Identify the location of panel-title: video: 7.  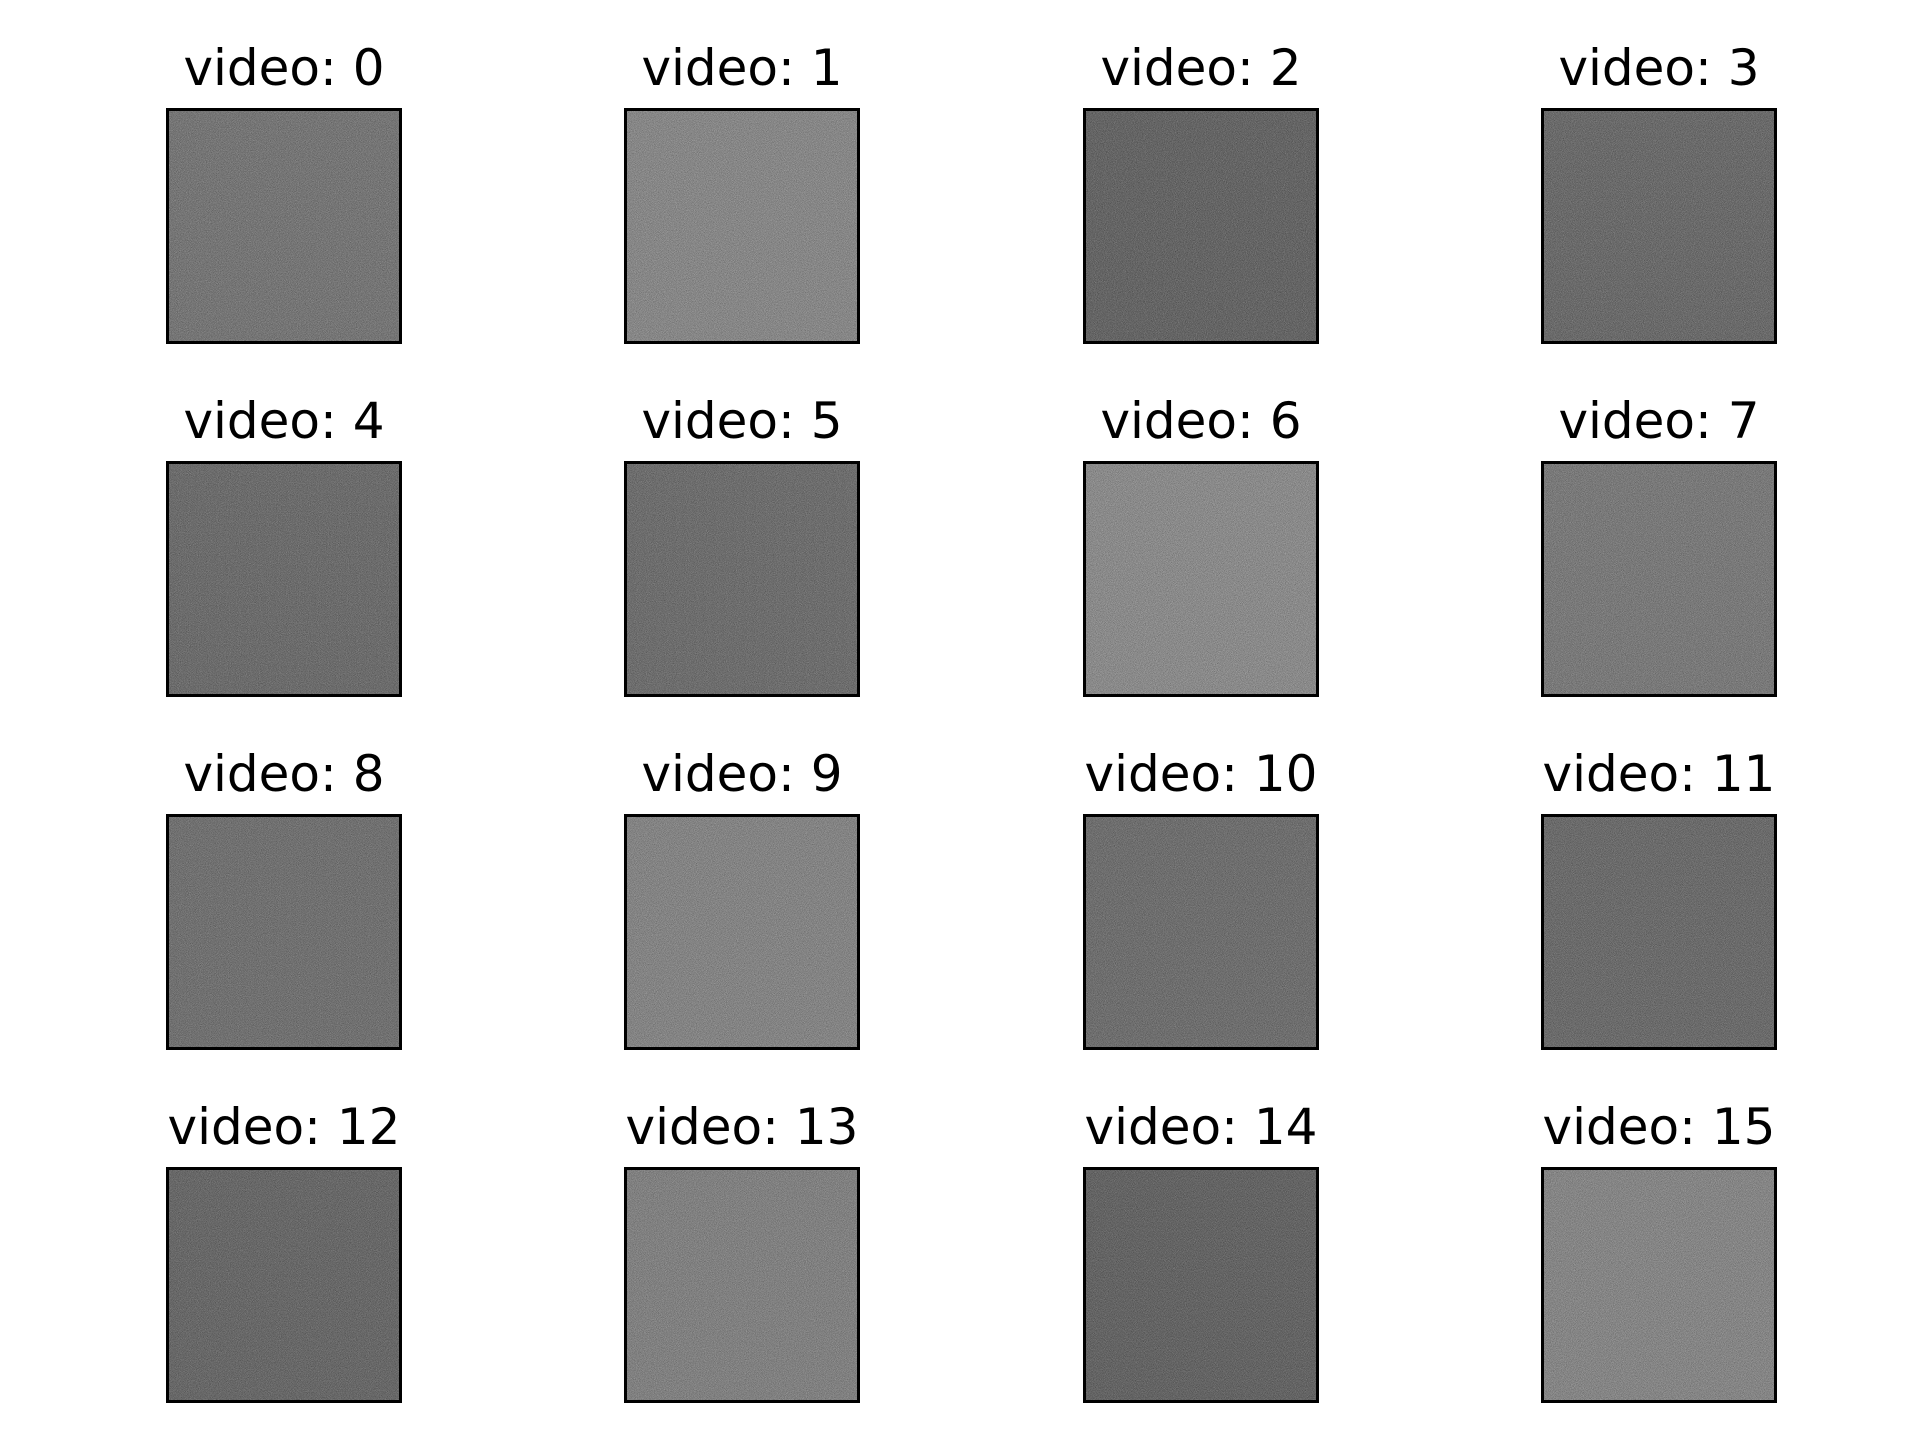
(1659, 421).